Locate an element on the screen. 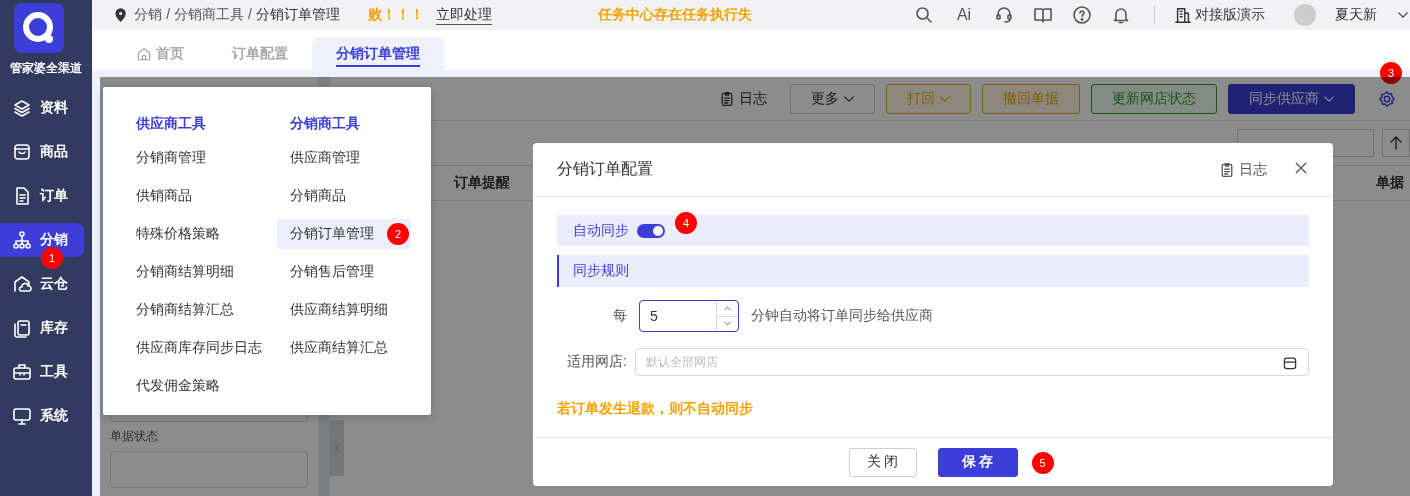  user-avatar is located at coordinates (1305, 15).